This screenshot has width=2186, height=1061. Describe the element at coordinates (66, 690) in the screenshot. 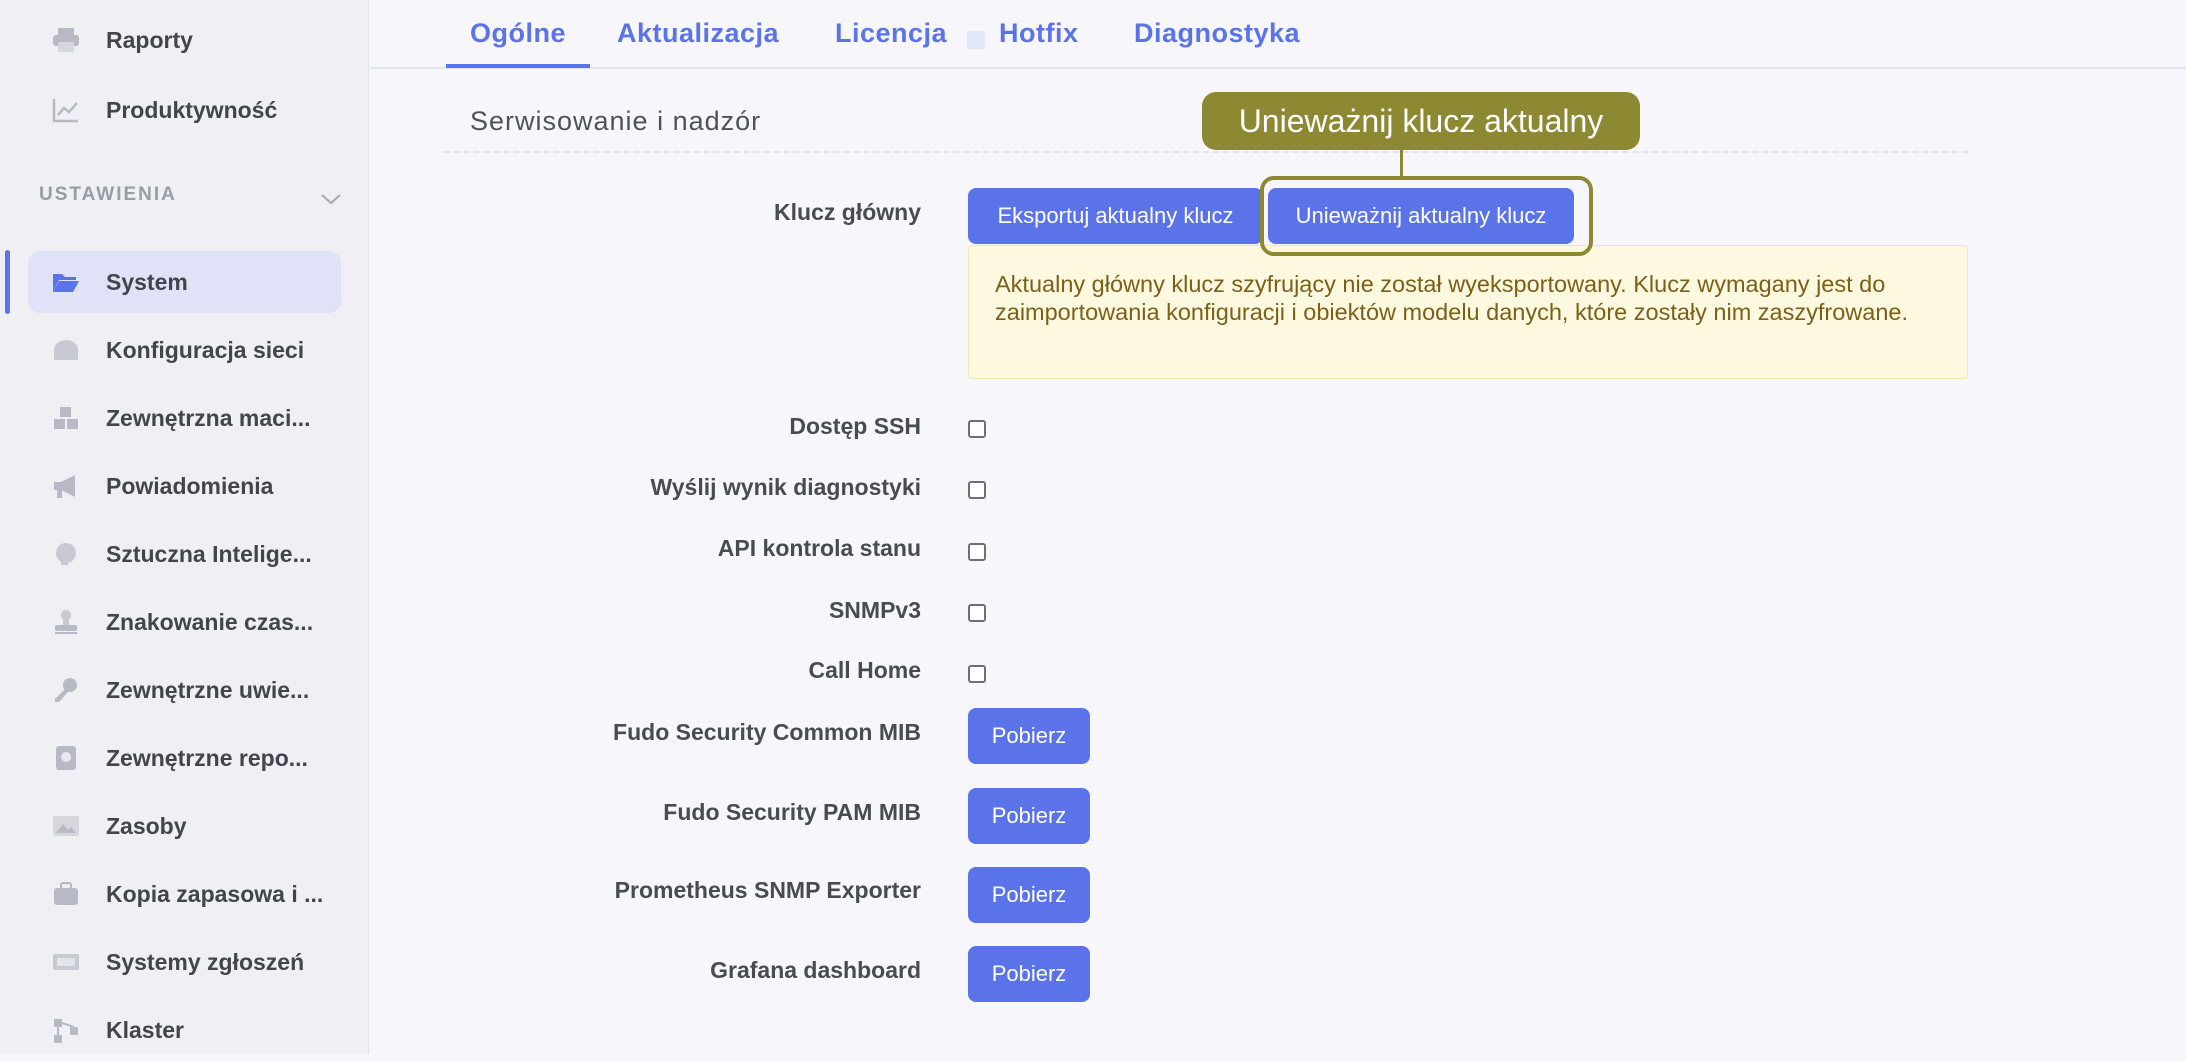

I see `key-icon` at that location.